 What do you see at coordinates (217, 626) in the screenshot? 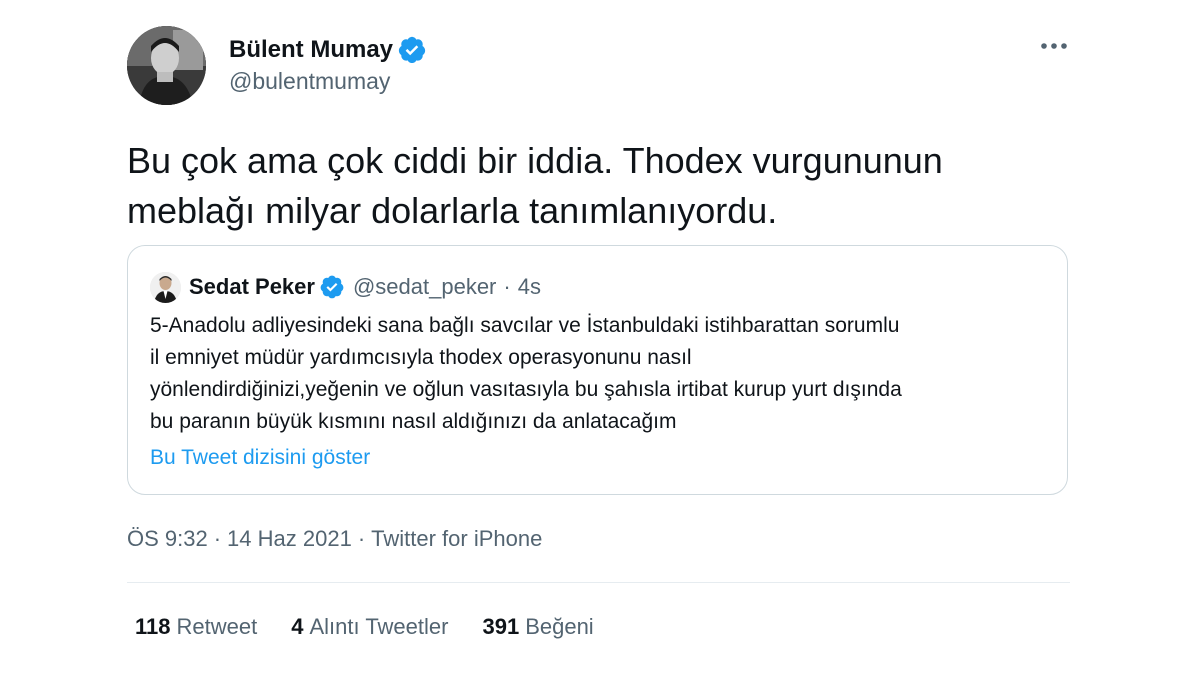
I see `retweet-label: Retweet` at bounding box center [217, 626].